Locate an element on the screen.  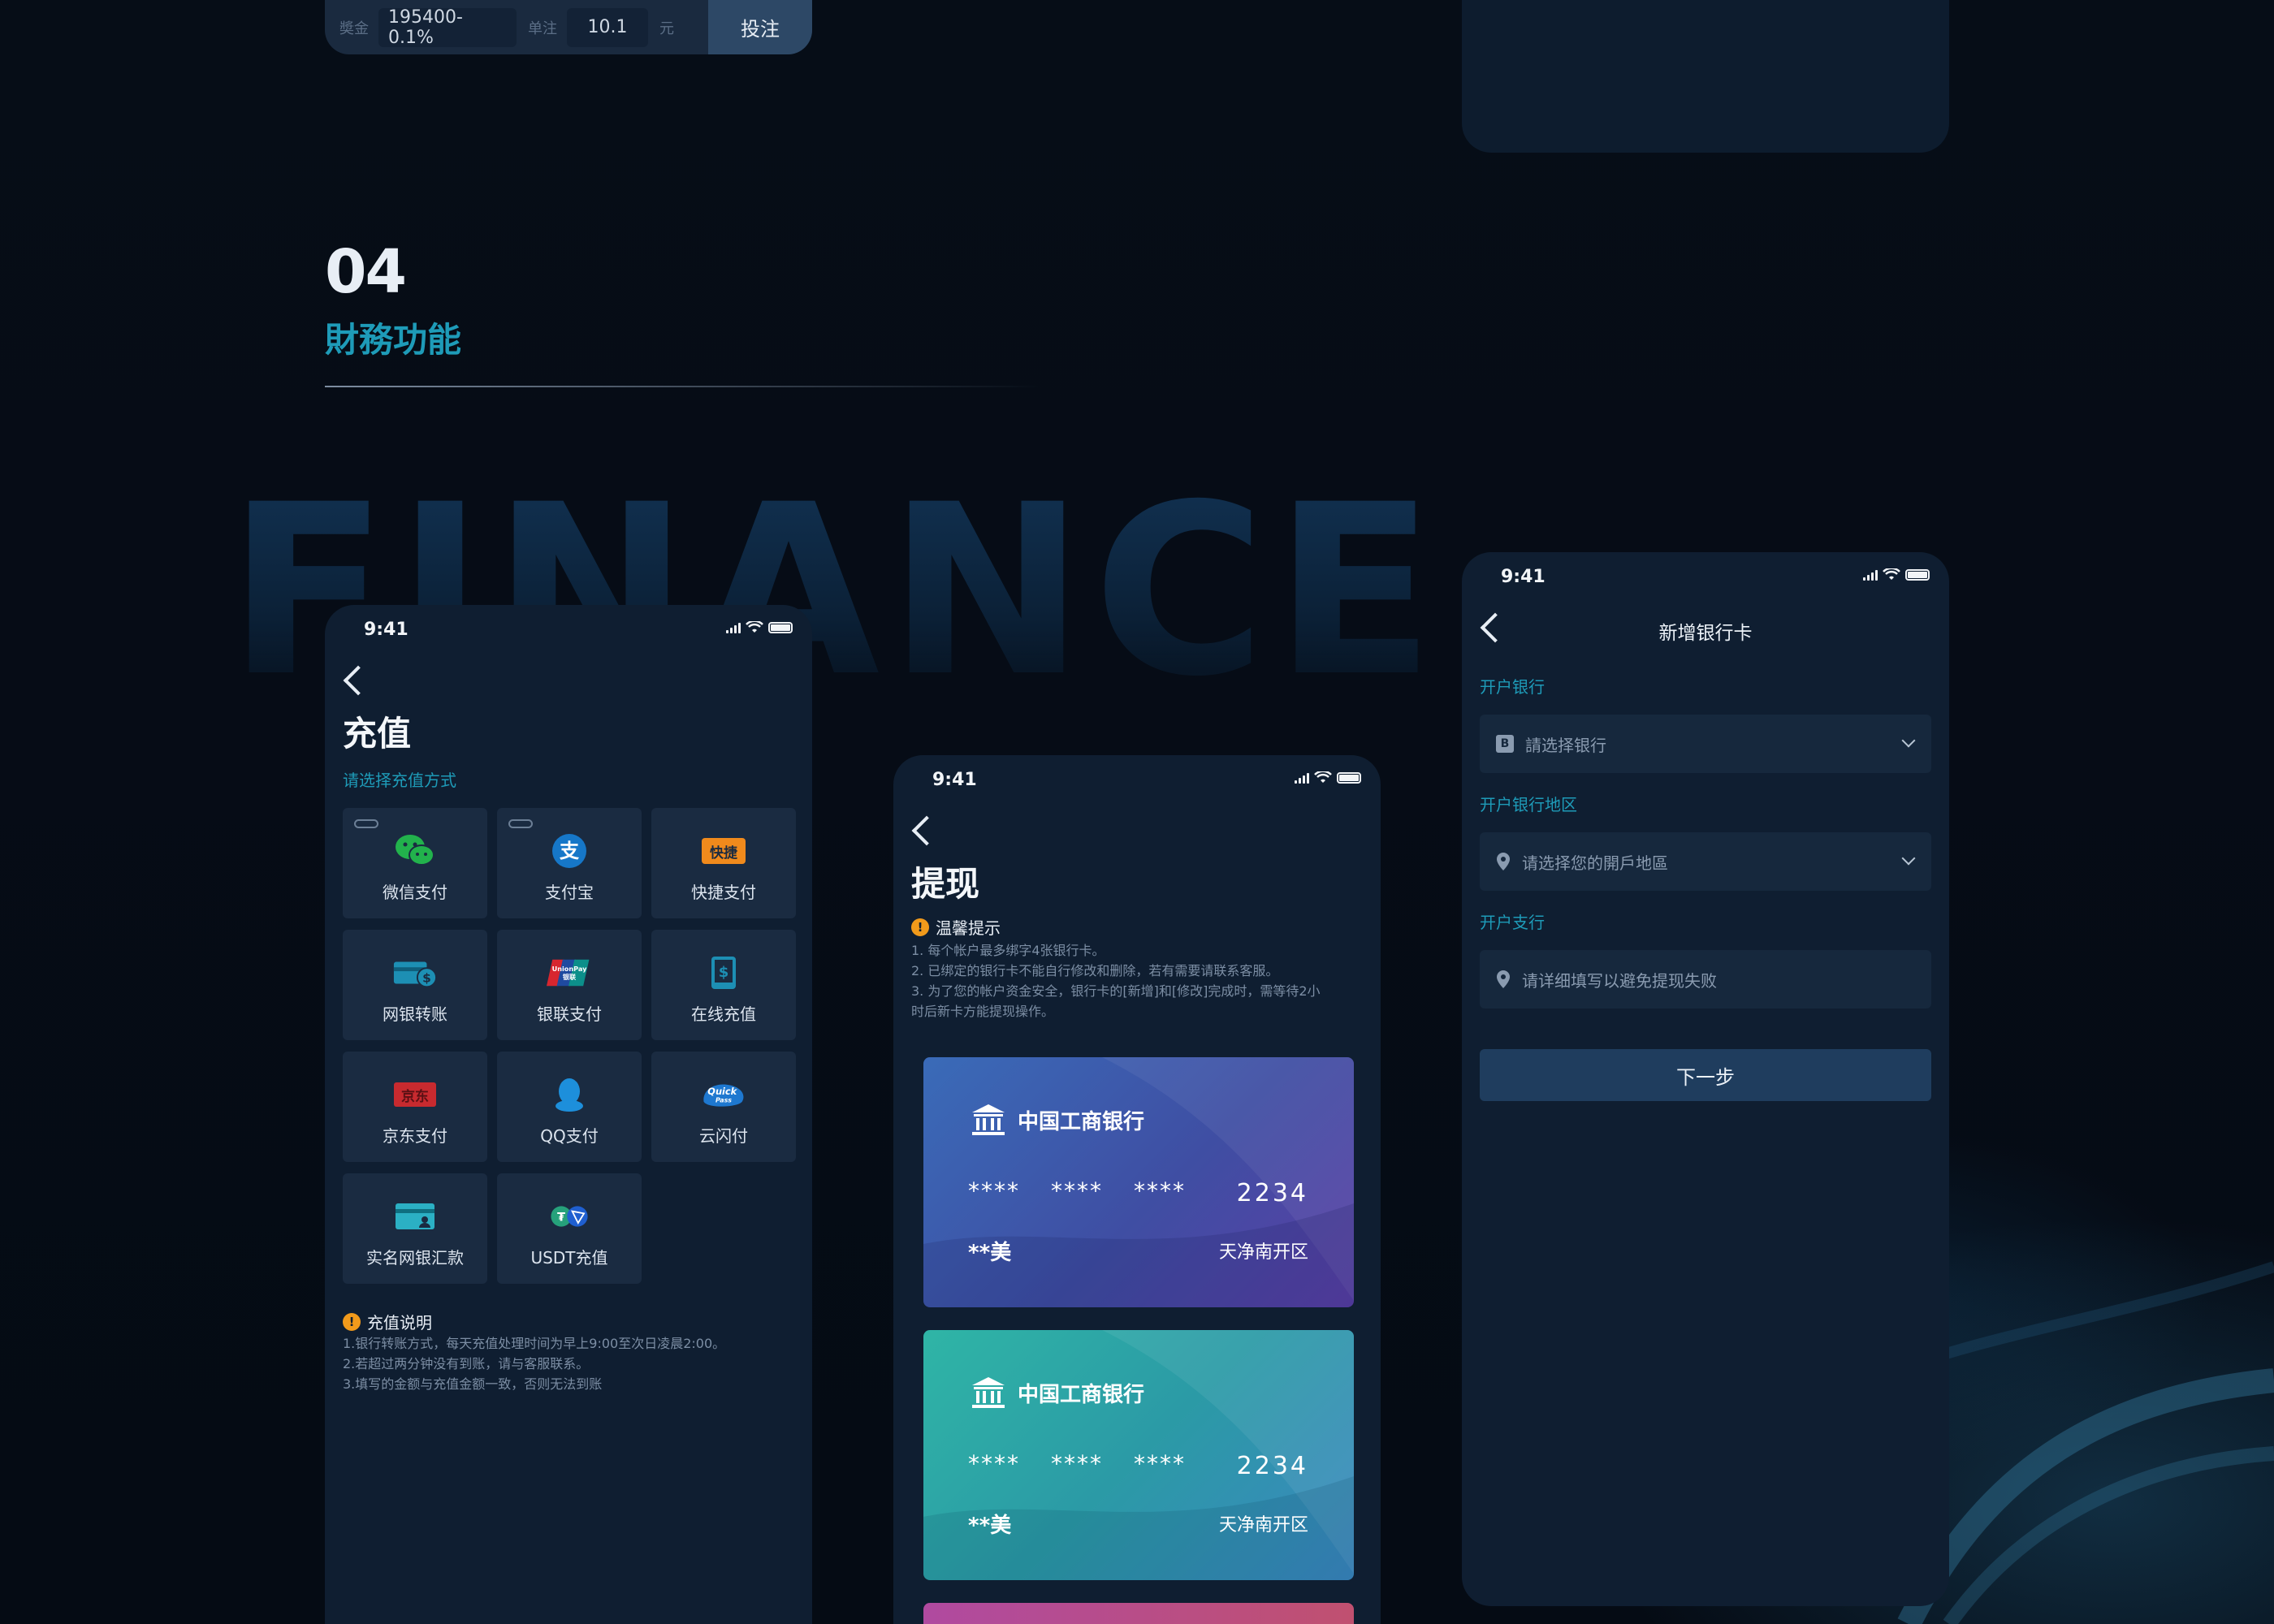
branch-input-placeholder: 请详细填写以避免提现失败 is located at coordinates (1619, 980).